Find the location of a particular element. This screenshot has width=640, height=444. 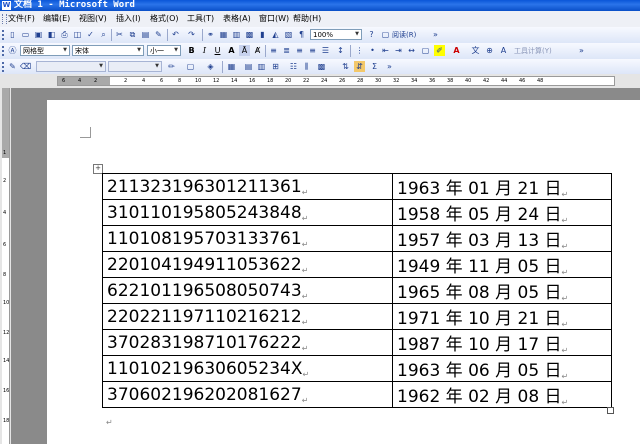

phonetic-icon: 文 is located at coordinates (475, 50).